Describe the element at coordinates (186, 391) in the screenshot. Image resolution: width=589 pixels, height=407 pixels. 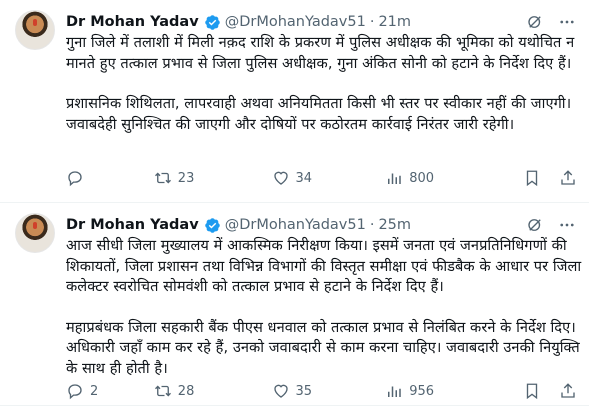
I see `retweet-count: 28` at that location.